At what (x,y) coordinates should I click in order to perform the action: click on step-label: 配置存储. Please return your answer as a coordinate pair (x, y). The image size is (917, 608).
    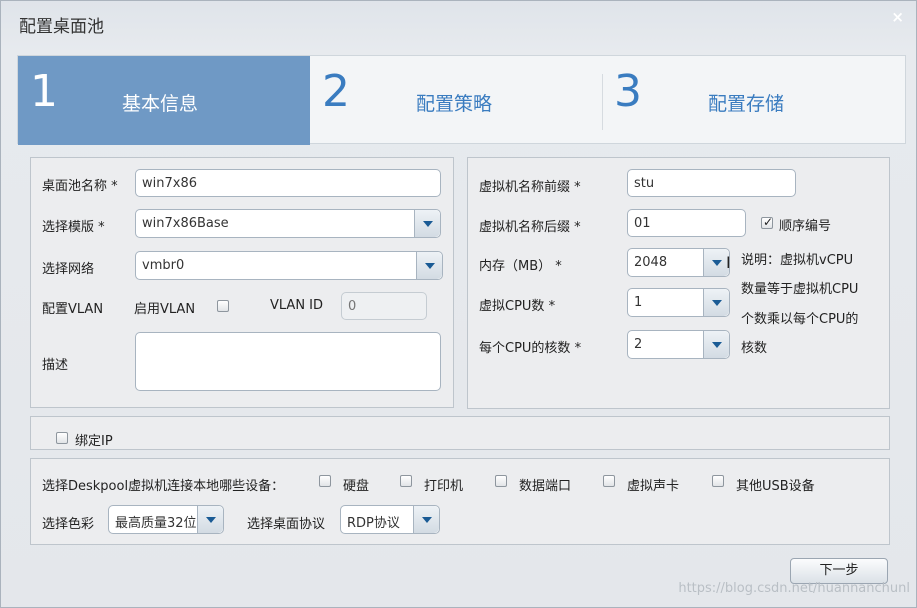
    Looking at the image, I should click on (746, 104).